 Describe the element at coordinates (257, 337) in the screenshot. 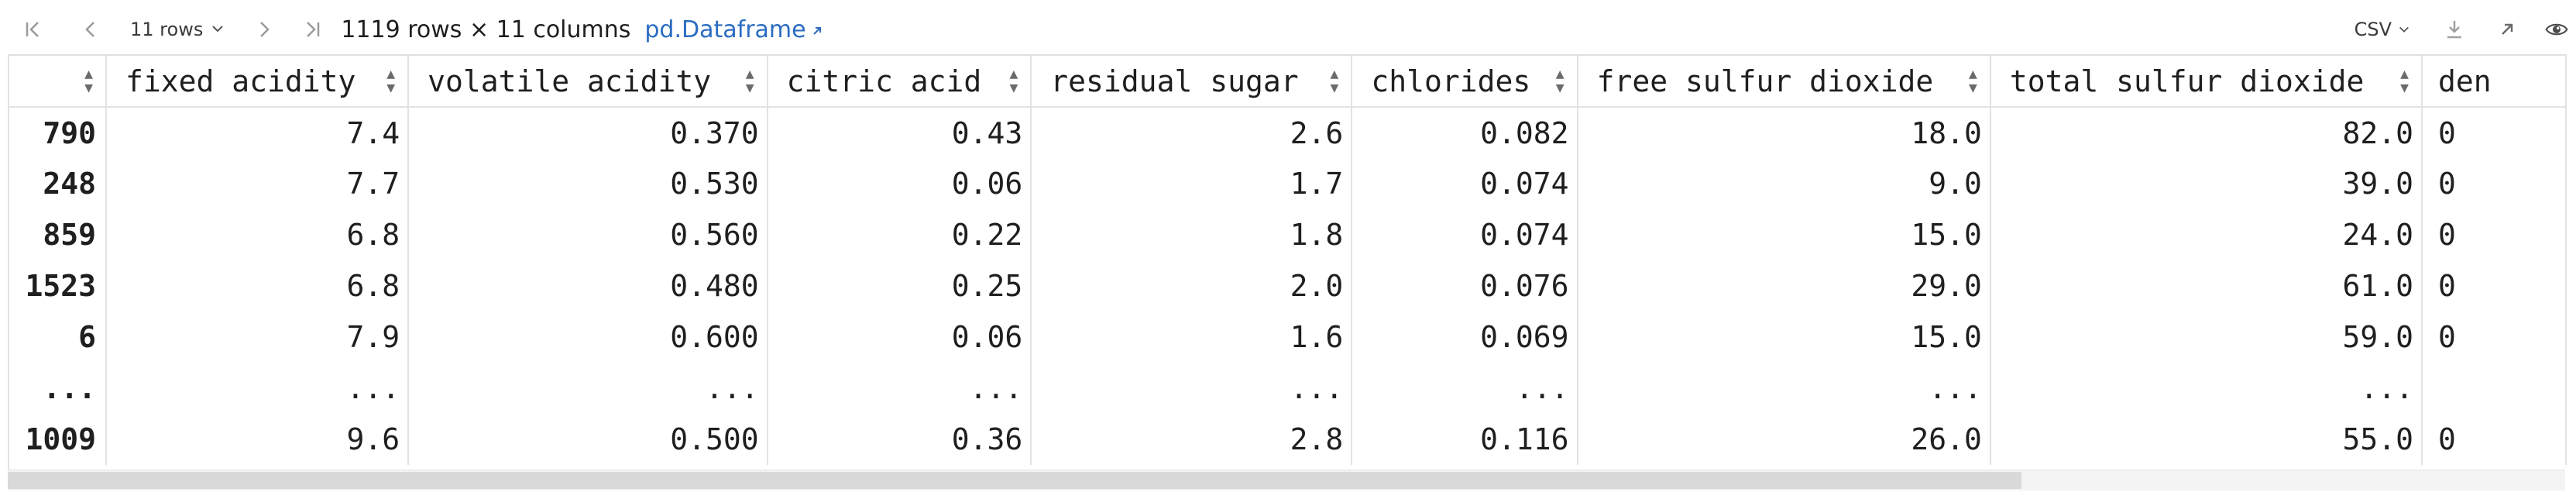

I see `table-cell: 7.9` at that location.